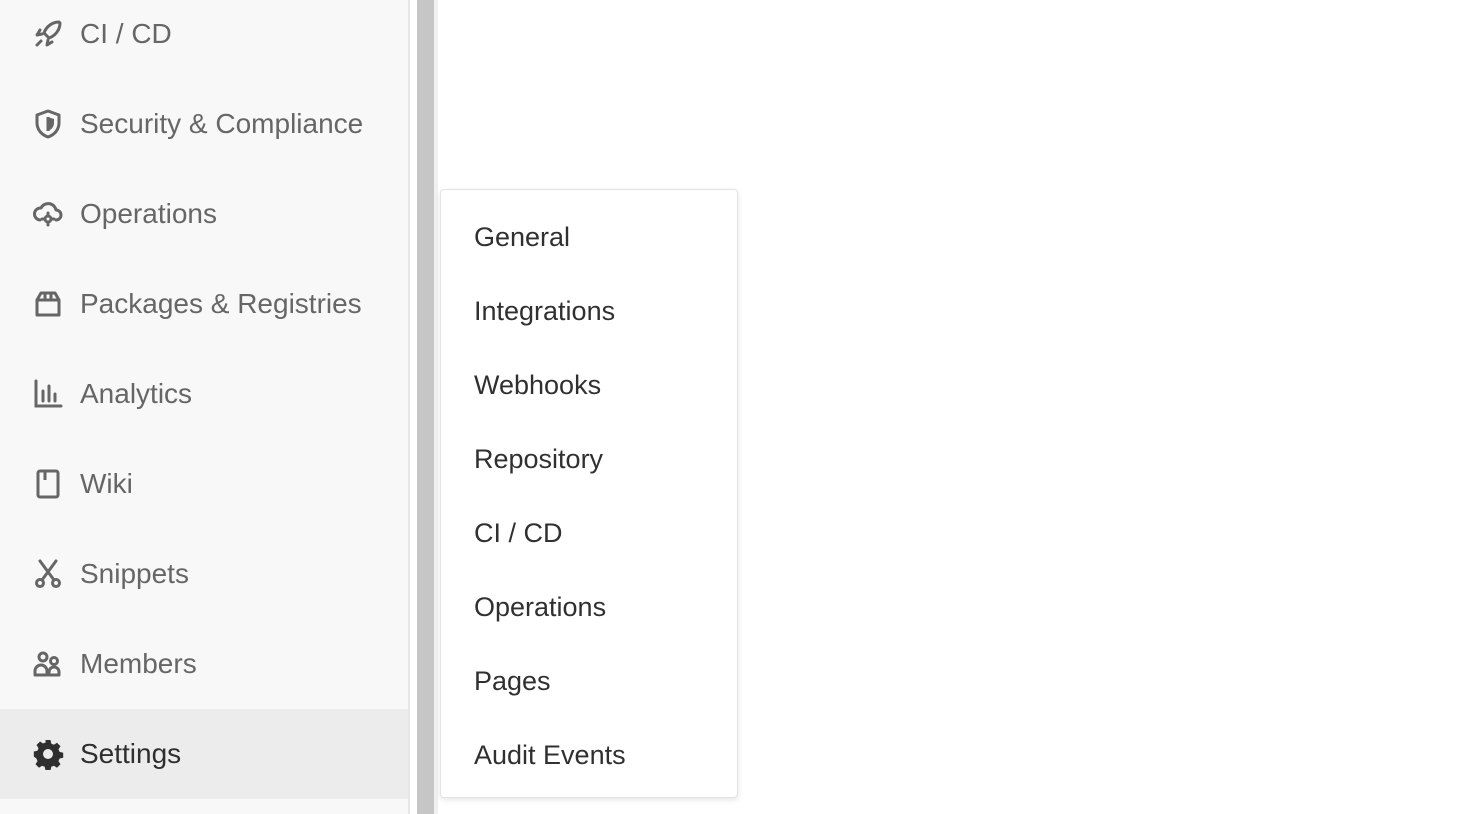 Image resolution: width=1462 pixels, height=814 pixels. I want to click on flyout-item-ci-cd: CI / CD, so click(589, 533).